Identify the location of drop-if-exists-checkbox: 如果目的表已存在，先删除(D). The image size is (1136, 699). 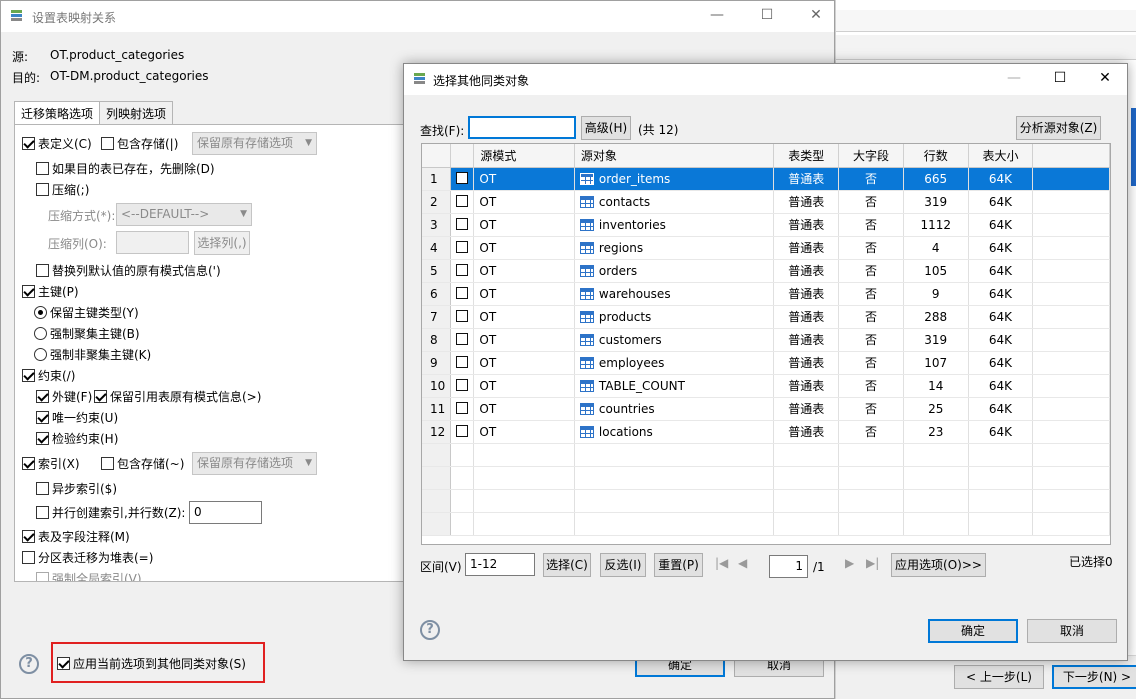
(125, 169).